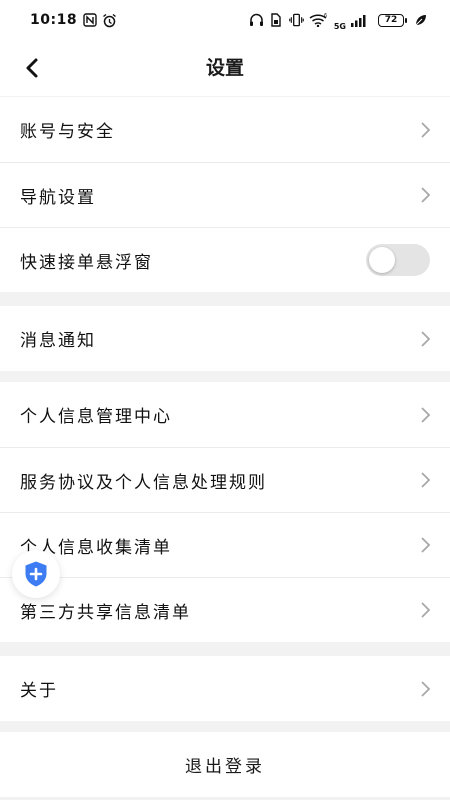 The height and width of the screenshot is (800, 450). Describe the element at coordinates (382, 260) in the screenshot. I see `toggle-knob` at that location.